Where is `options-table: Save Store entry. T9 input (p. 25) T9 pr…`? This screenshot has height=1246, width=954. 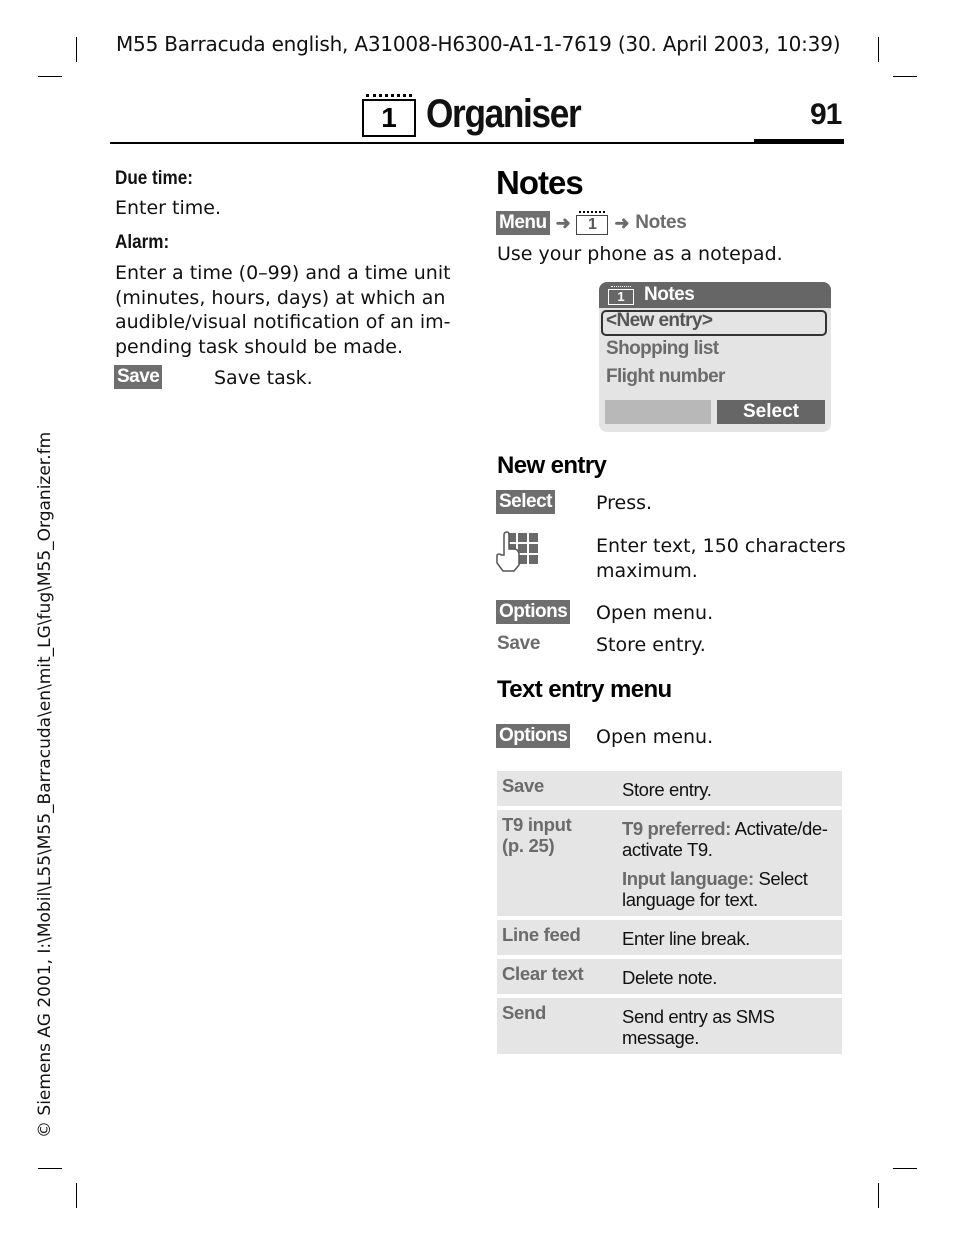 options-table: Save Store entry. T9 input (p. 25) T9 pr… is located at coordinates (669, 914).